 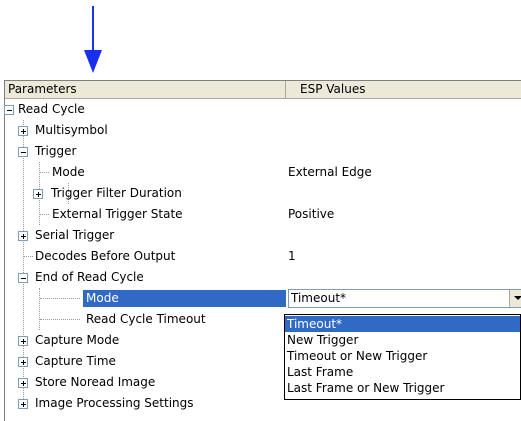 What do you see at coordinates (71, 130) in the screenshot?
I see `tree-label: Multisymbol` at bounding box center [71, 130].